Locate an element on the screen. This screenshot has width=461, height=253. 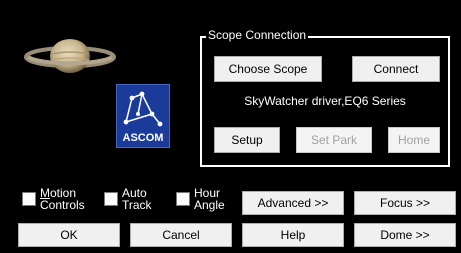
auto-track-checkbox: Auto Track is located at coordinates (128, 199).